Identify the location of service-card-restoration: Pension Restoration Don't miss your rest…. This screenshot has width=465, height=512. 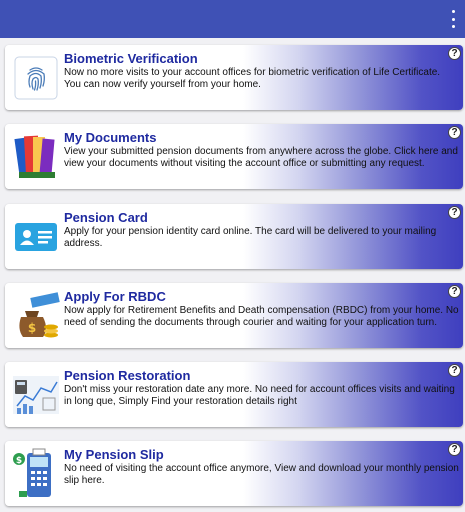
(234, 394).